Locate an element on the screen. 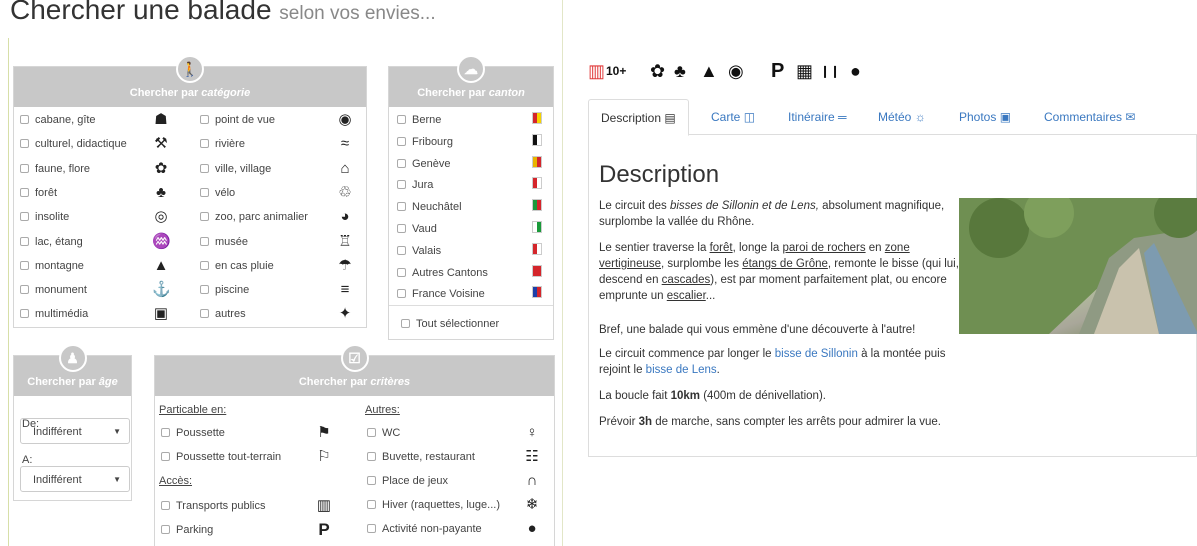 The height and width of the screenshot is (546, 1197). checkbox-option: Jura is located at coordinates (415, 185).